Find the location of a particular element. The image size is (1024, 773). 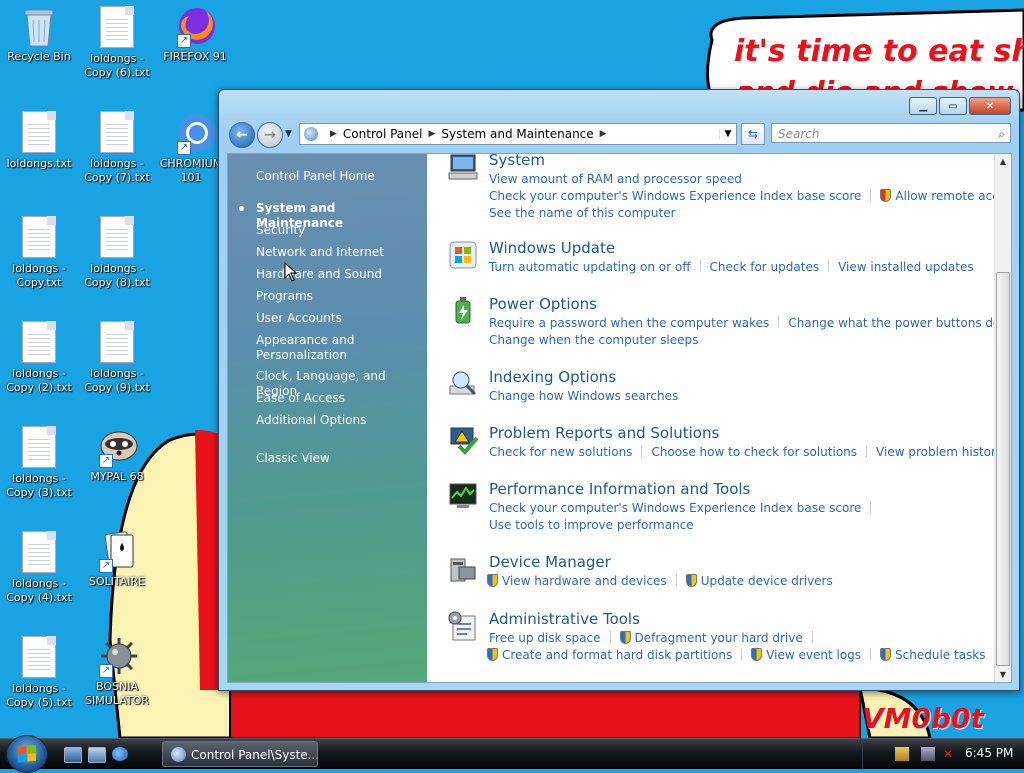

firefox-icon: ↗ is located at coordinates (195, 26).